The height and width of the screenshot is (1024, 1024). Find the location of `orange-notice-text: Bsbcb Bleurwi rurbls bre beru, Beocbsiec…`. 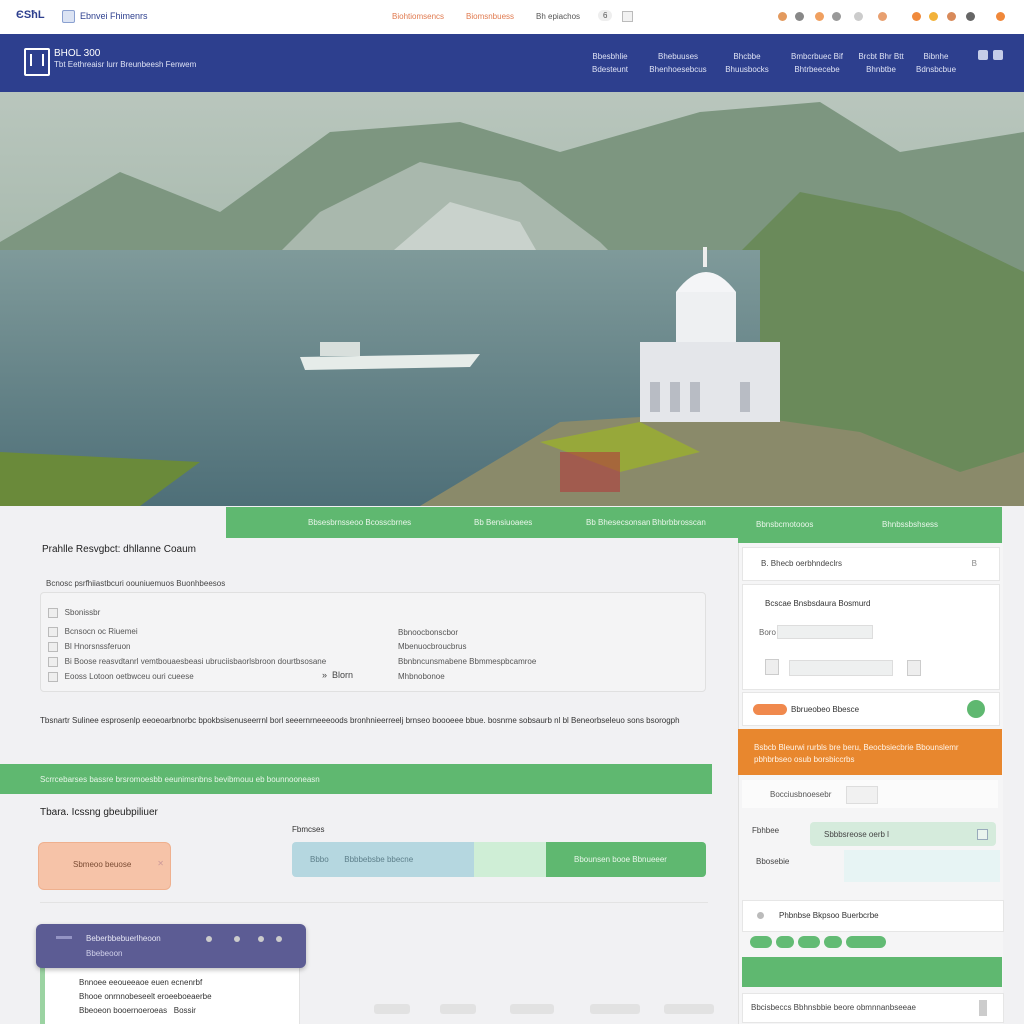

orange-notice-text: Bsbcb Bleurwi rurbls bre beru, Beocbsiec… is located at coordinates (856, 753).